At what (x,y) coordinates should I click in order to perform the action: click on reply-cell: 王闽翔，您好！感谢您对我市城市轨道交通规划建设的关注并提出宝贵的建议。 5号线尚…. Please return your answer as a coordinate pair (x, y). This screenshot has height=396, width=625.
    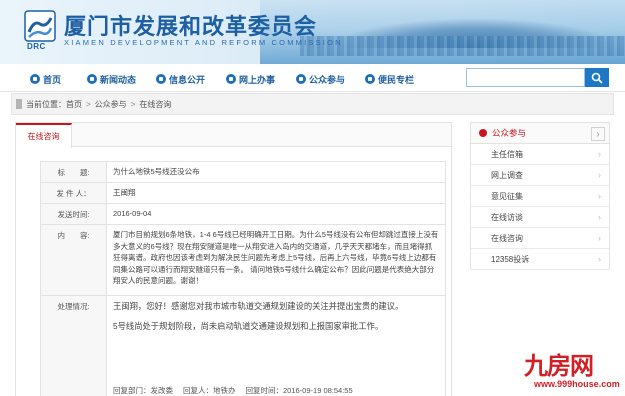
    Looking at the image, I should click on (276, 345).